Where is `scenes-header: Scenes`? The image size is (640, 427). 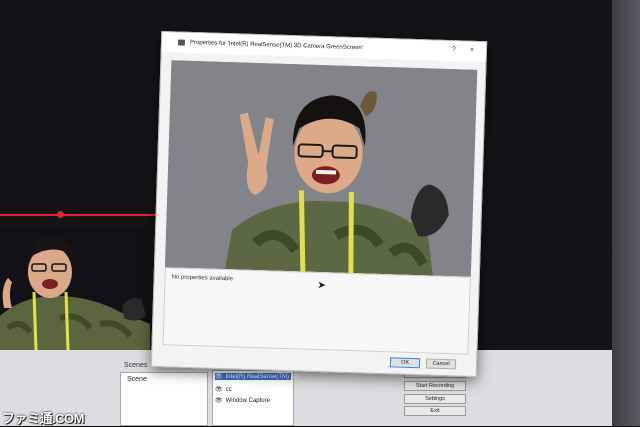
scenes-header: Scenes is located at coordinates (135, 365).